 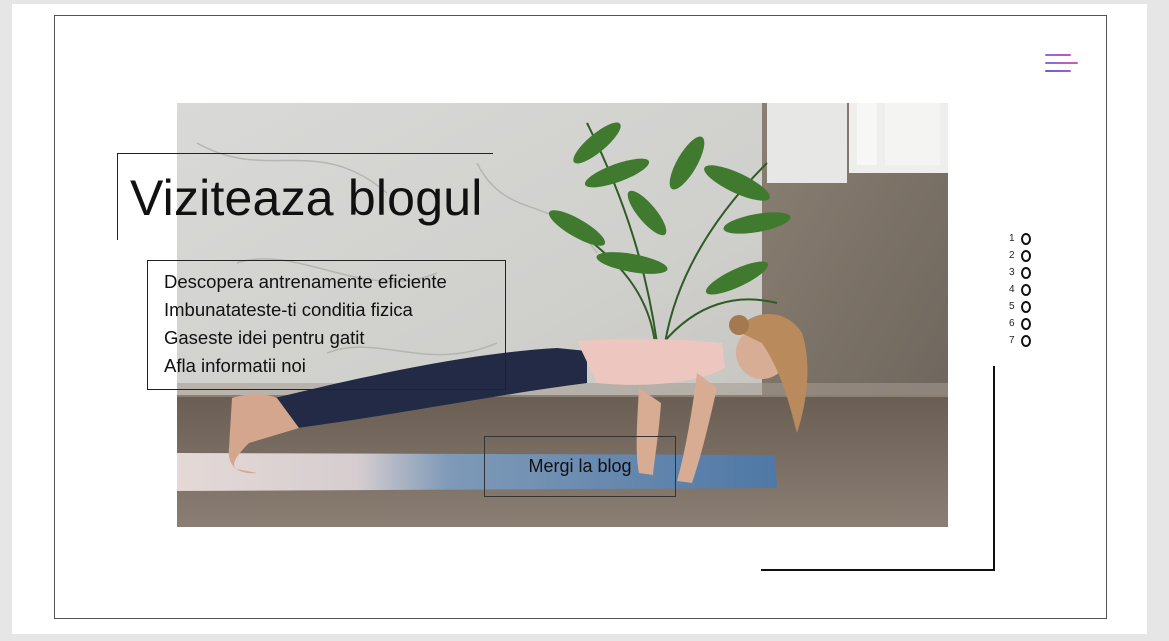 I want to click on pager-number: 2, so click(x=1012, y=255).